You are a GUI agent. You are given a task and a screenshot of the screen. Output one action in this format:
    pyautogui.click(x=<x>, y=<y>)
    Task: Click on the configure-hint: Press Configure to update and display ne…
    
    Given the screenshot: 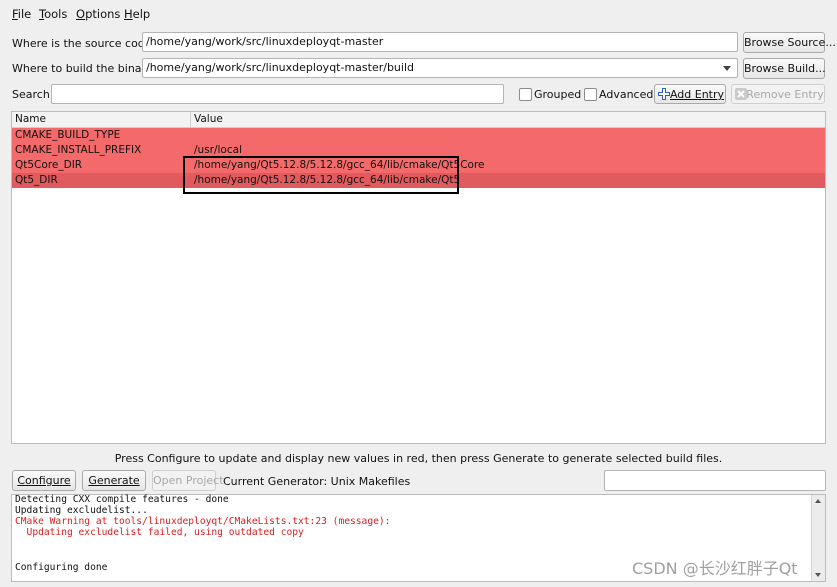 What is the action you would take?
    pyautogui.click(x=418, y=458)
    